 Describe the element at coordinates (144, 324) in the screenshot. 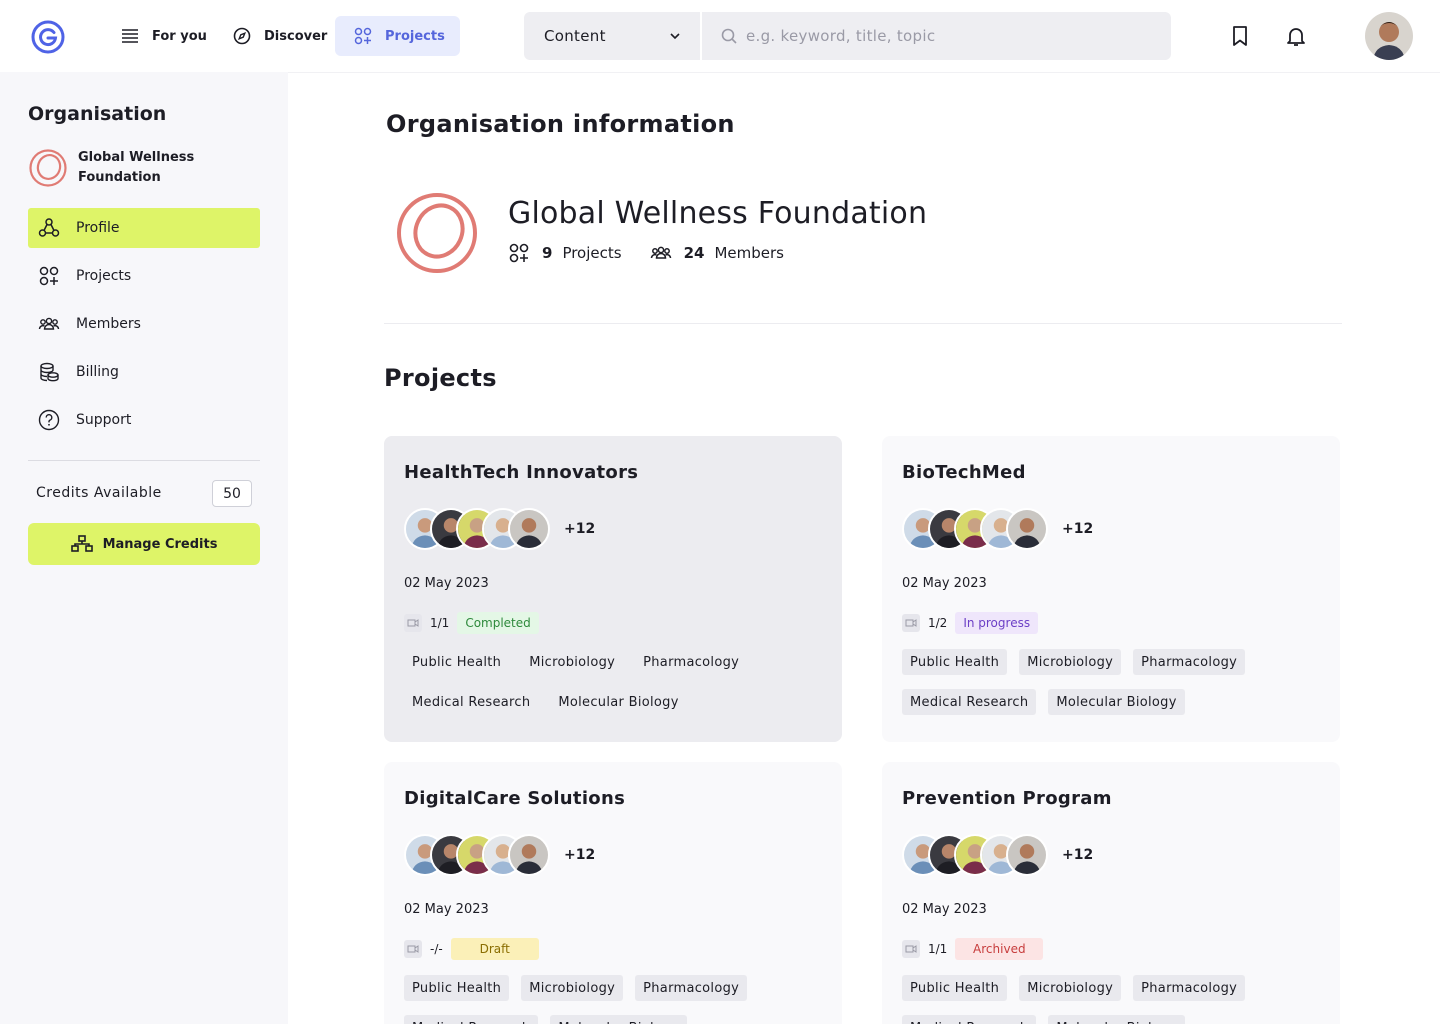

I see `sidebar-item-members: Members` at that location.